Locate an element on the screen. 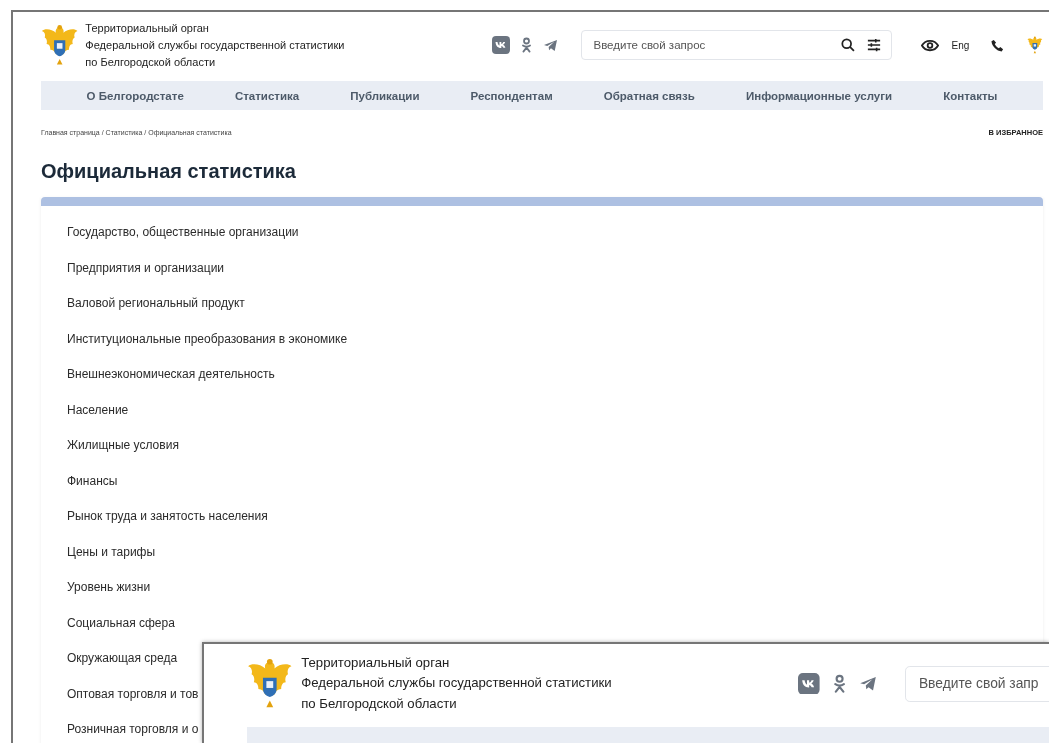 The height and width of the screenshot is (743, 1049). search-field: Введите свой запр is located at coordinates (976, 683).